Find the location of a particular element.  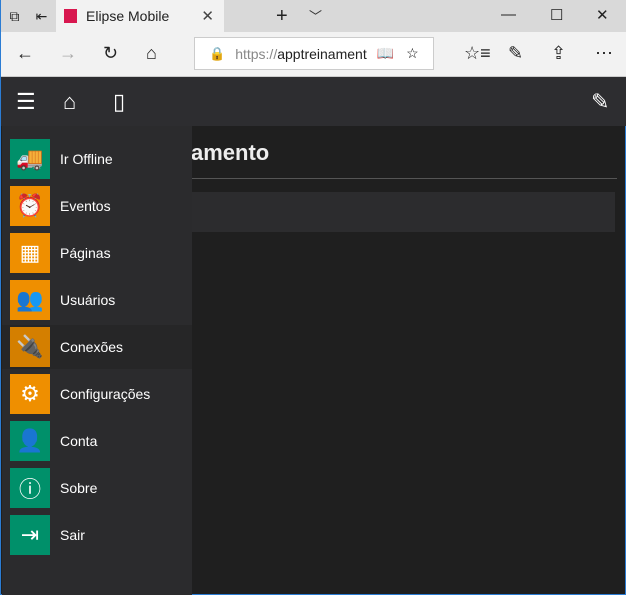

address-bar: 🔒 https:// apptreinament 📖 ☆ is located at coordinates (314, 53).